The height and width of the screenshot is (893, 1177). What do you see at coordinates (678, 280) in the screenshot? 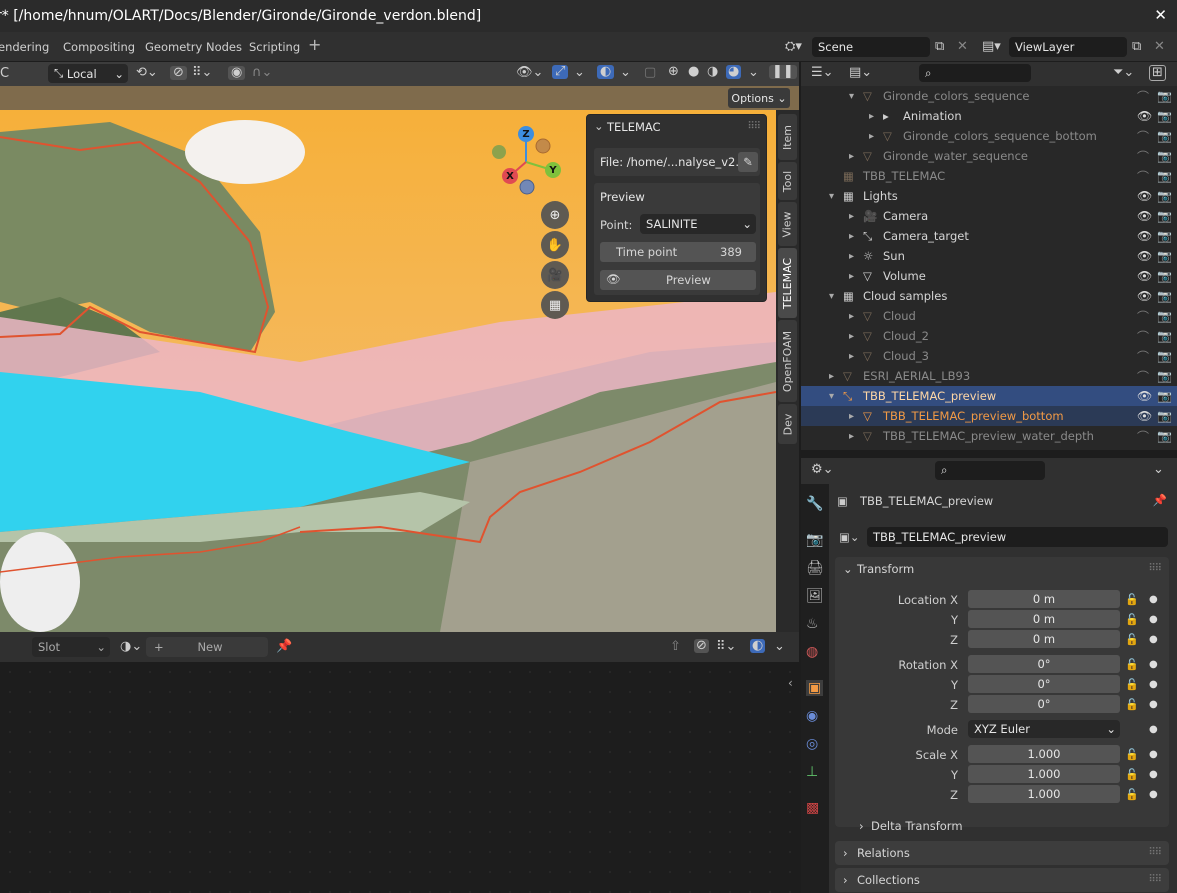
I see `preview-button: 👁 Preview` at bounding box center [678, 280].